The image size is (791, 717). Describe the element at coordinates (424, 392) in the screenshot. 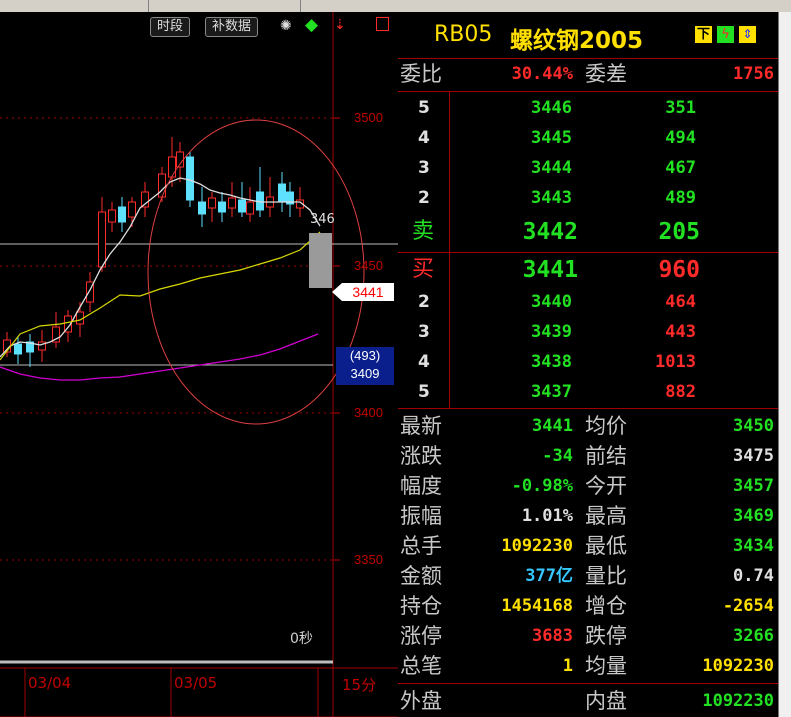

I see `buy-level: 5` at that location.